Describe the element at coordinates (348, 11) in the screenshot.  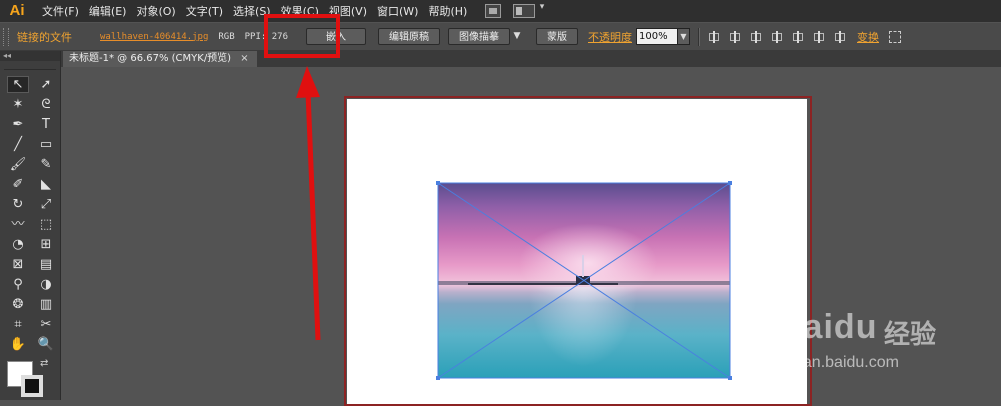
I see `menu-view: 视图(V)` at that location.